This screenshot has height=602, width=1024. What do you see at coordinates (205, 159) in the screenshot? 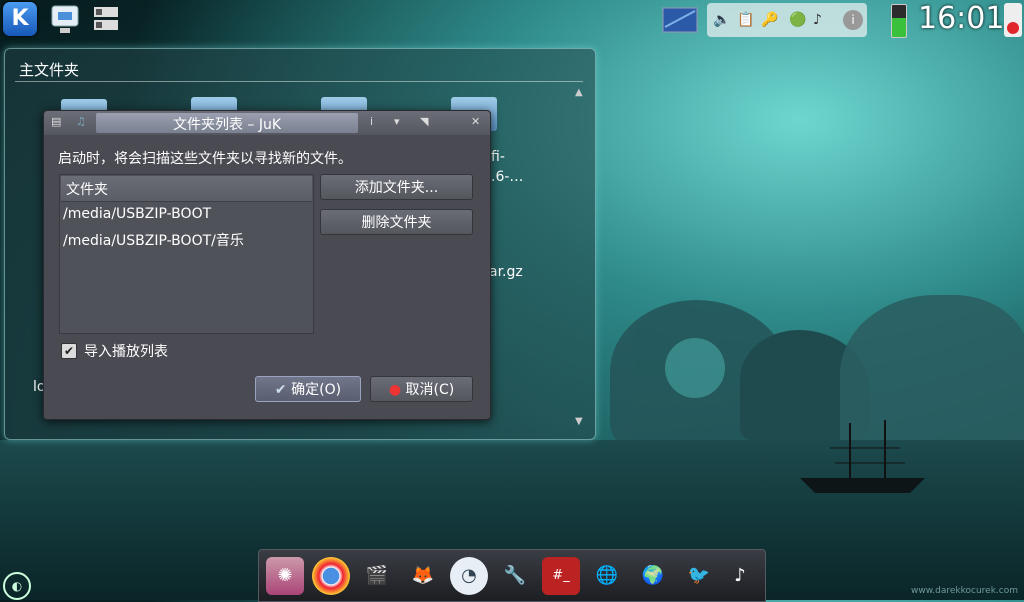
I see `dialog-description: 启动时，将会扫描这些文件夹以寻找新的文件。` at bounding box center [205, 159].